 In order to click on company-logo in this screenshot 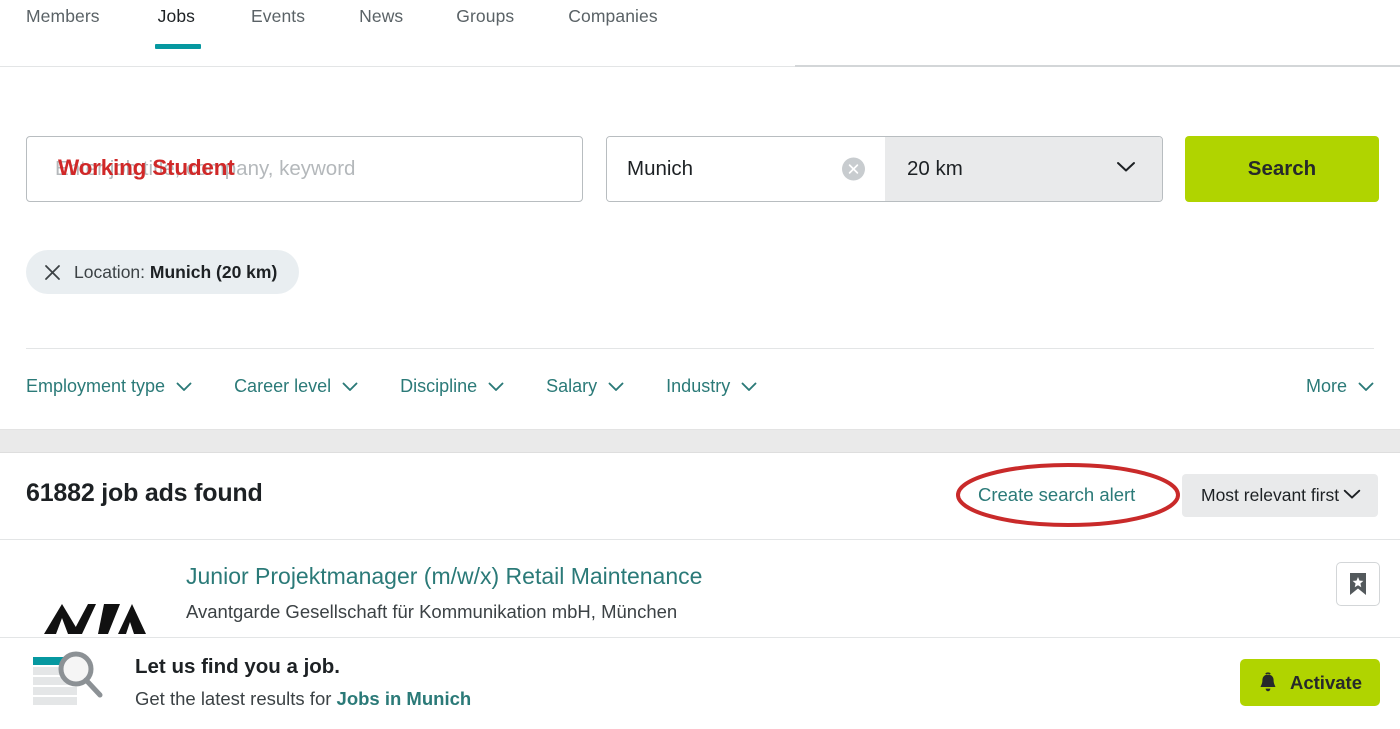, I will do `click(94, 616)`.